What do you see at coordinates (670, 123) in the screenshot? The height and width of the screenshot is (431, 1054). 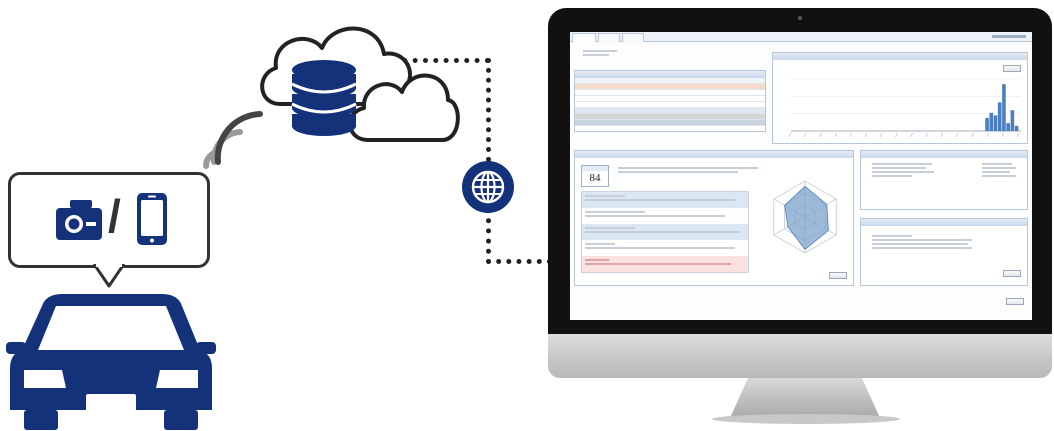 I see `table-row` at bounding box center [670, 123].